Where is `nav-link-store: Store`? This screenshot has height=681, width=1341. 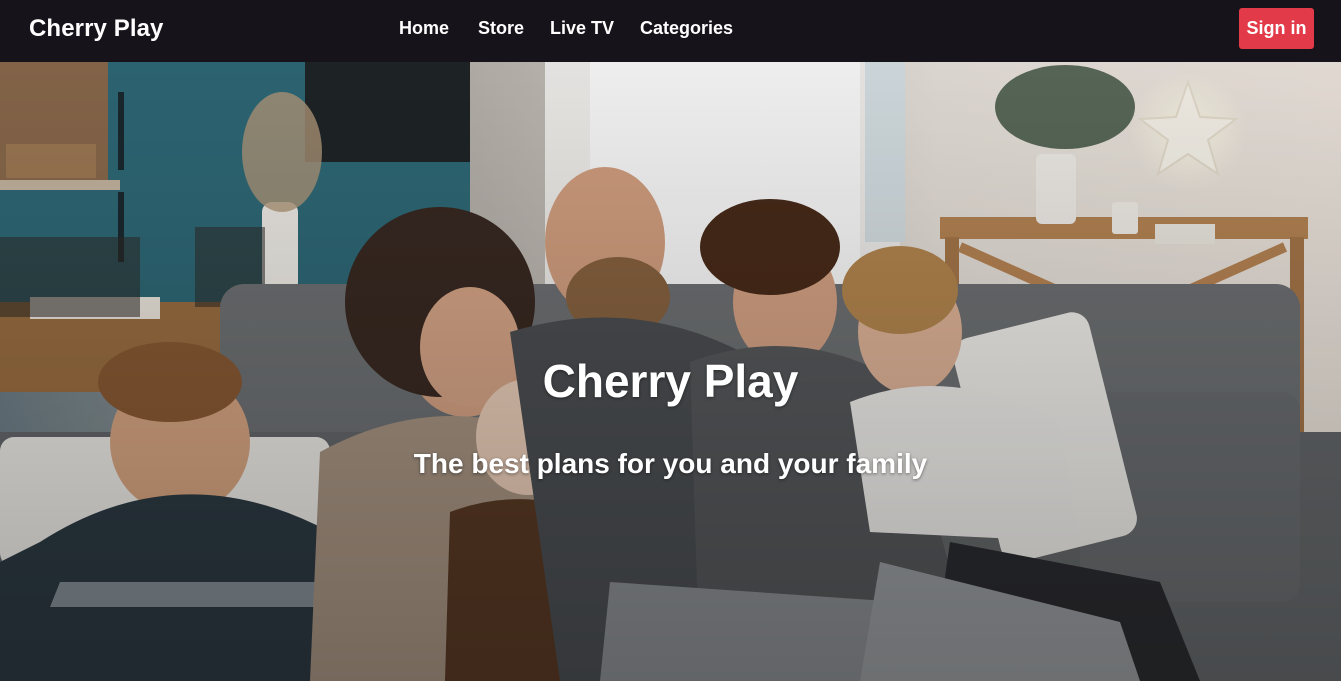 nav-link-store: Store is located at coordinates (501, 28).